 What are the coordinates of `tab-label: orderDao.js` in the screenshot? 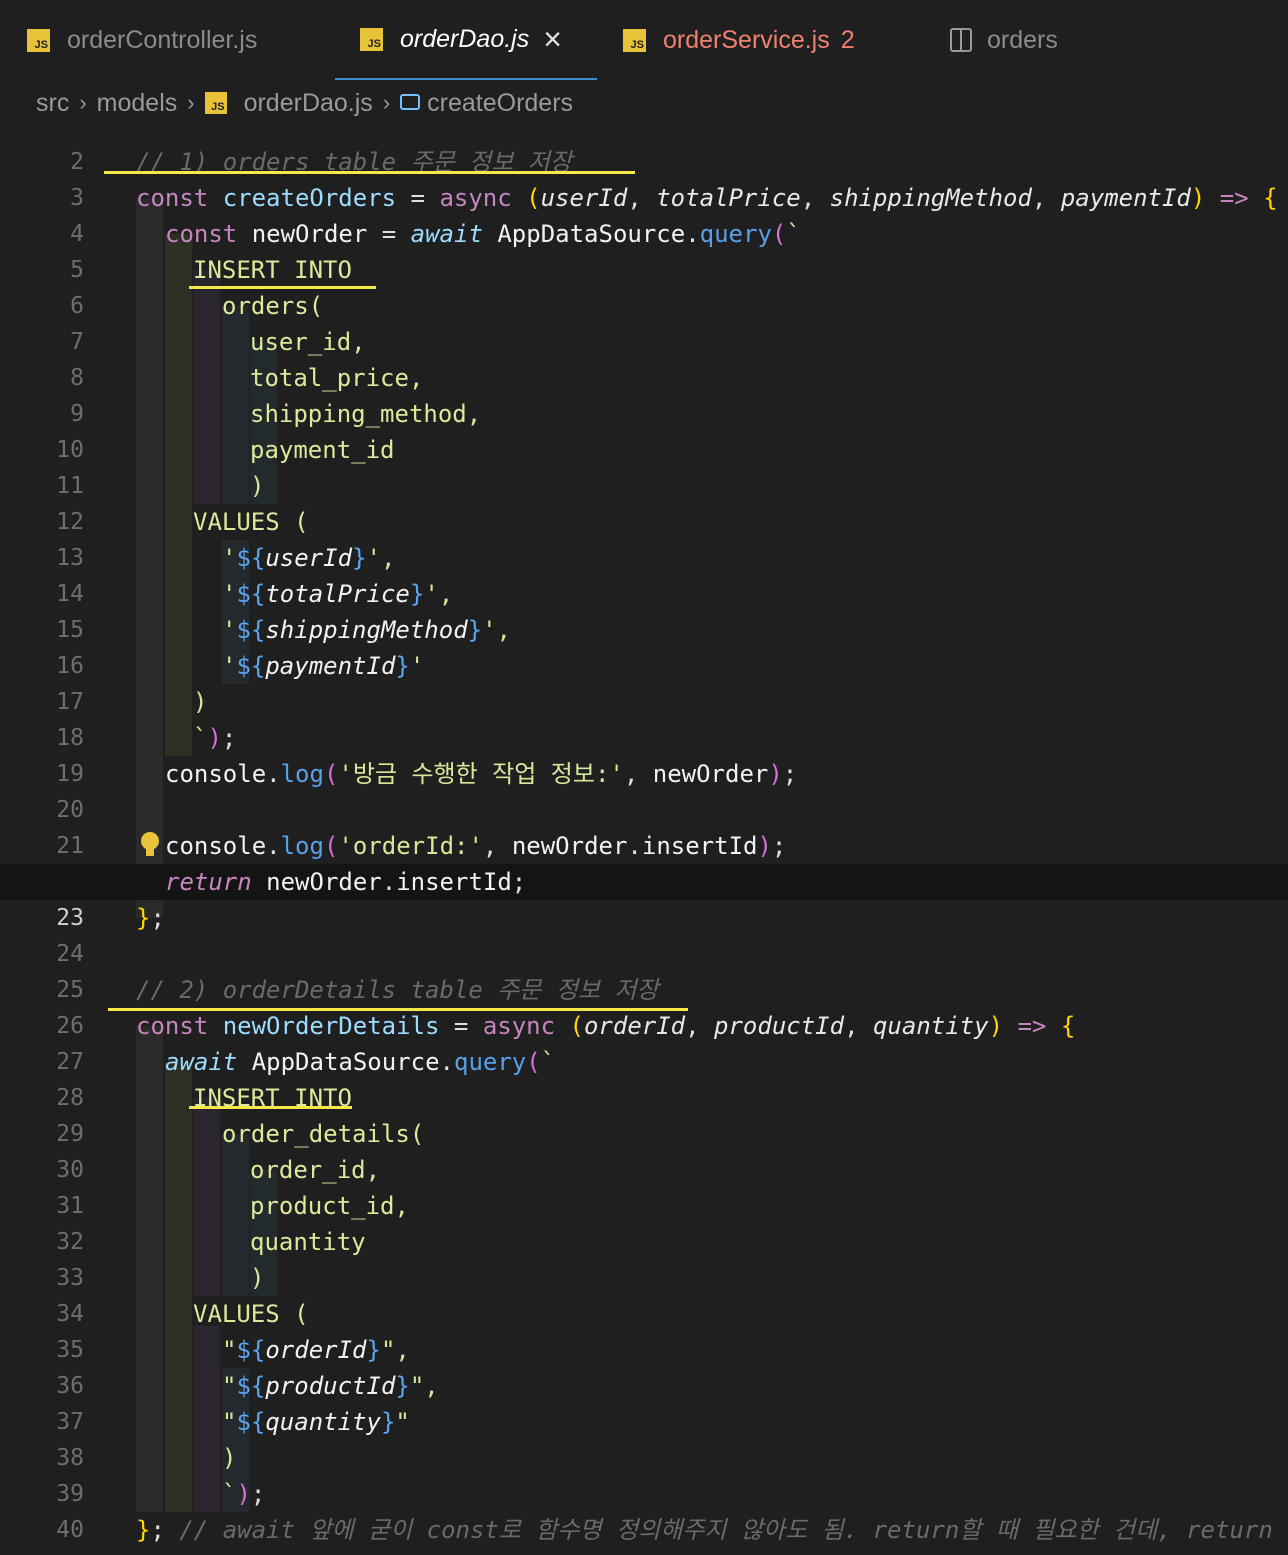 It's located at (465, 38).